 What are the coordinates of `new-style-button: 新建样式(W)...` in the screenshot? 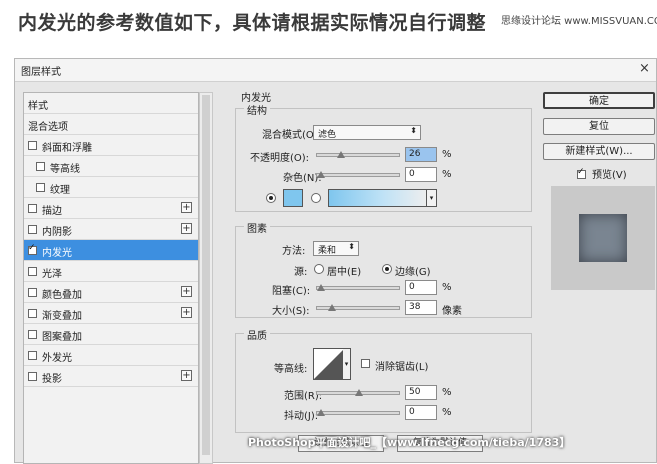 It's located at (599, 151).